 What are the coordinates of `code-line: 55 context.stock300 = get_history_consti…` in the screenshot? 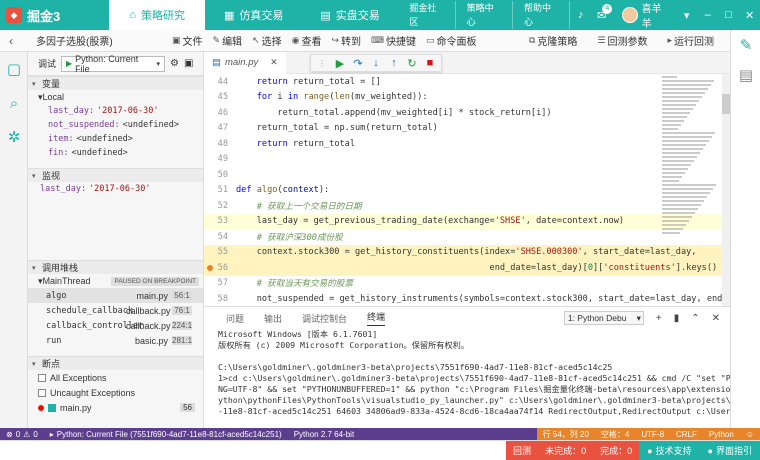 It's located at (467, 252).